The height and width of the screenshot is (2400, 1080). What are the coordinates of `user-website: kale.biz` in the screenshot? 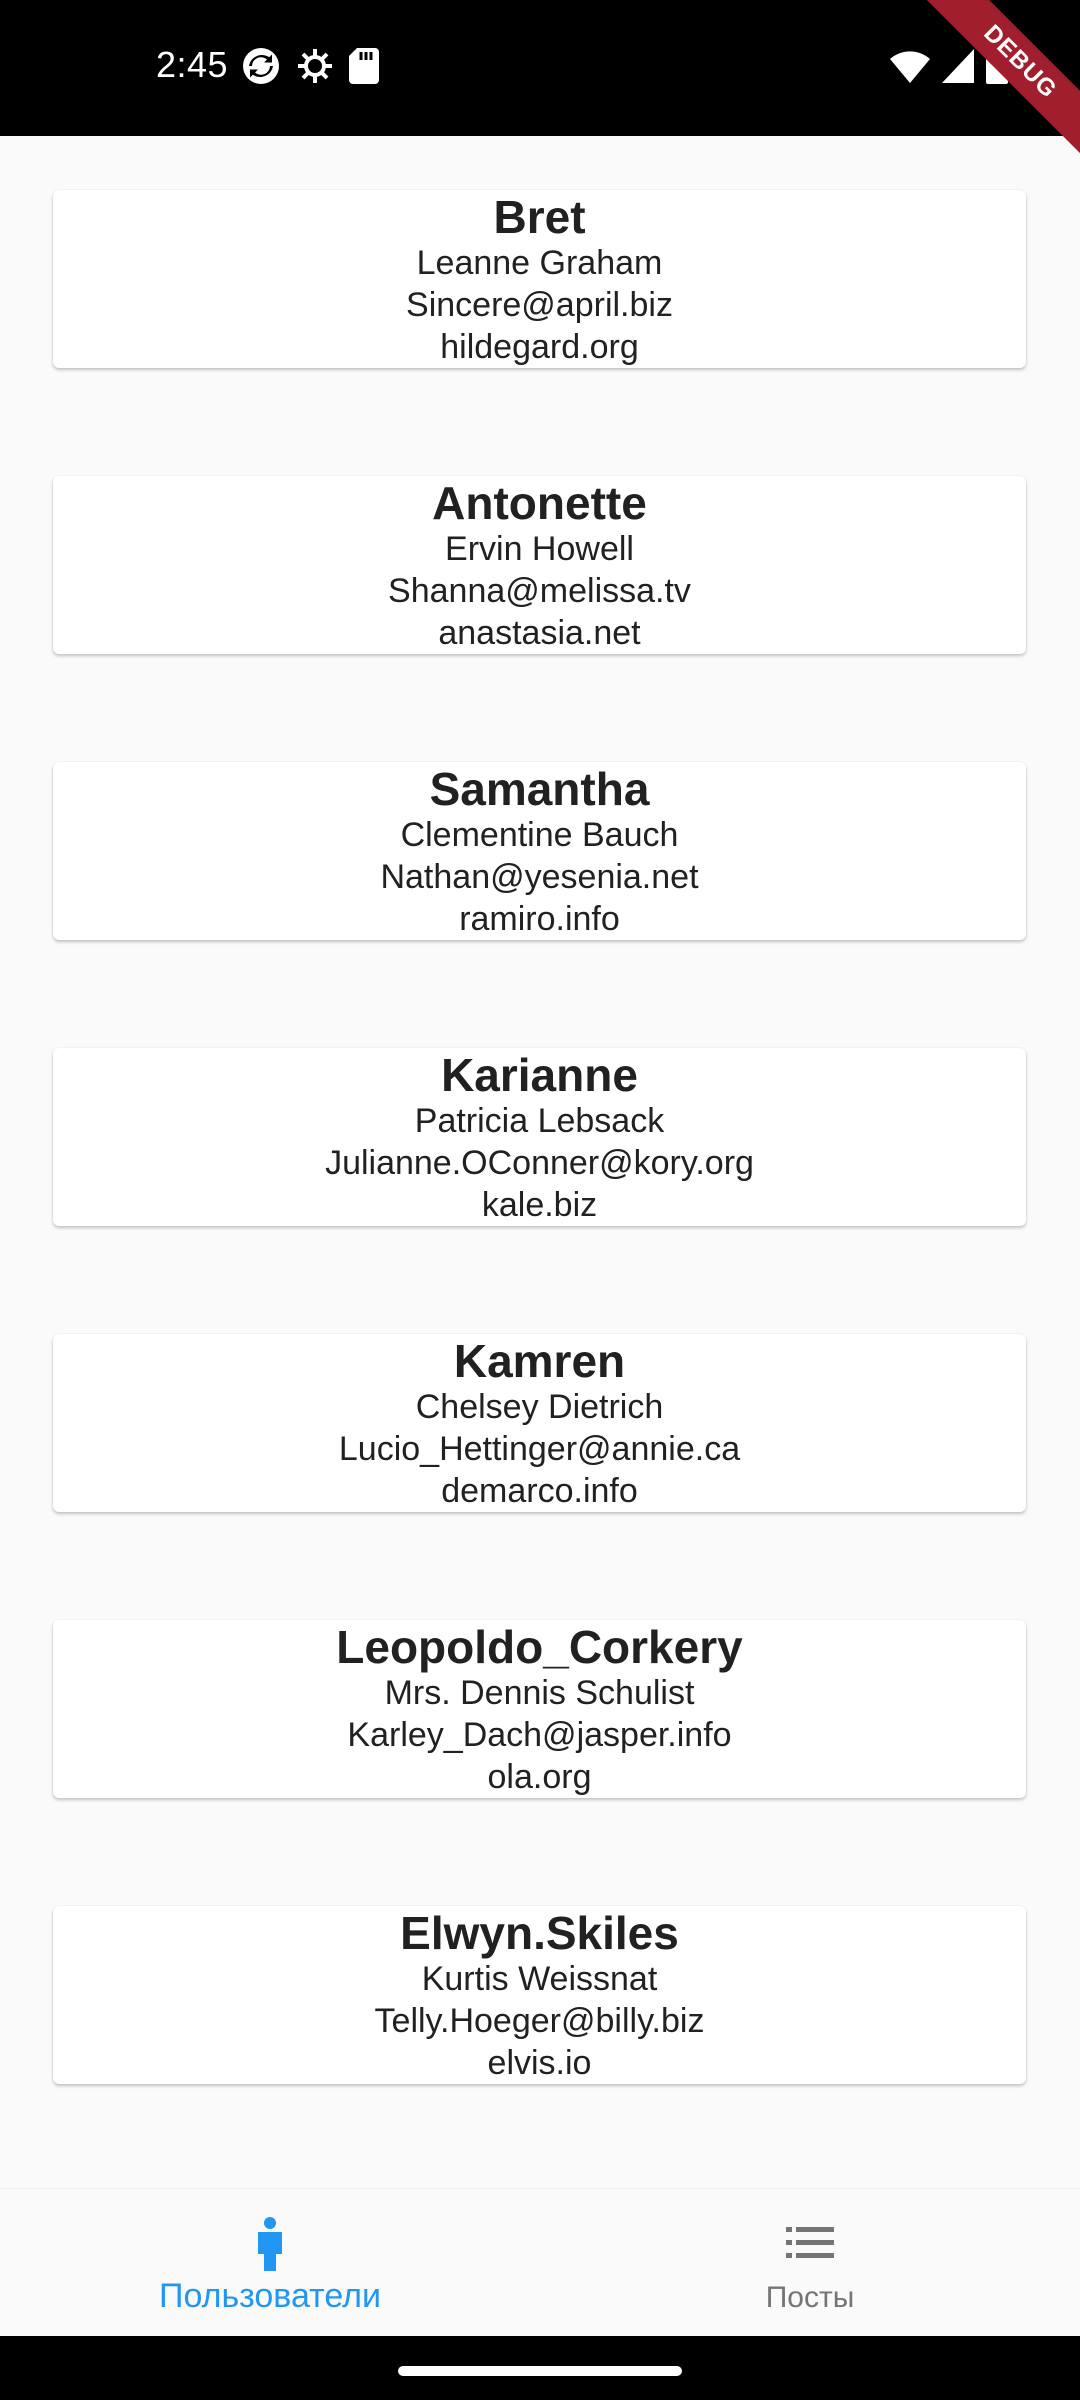 It's located at (539, 1205).